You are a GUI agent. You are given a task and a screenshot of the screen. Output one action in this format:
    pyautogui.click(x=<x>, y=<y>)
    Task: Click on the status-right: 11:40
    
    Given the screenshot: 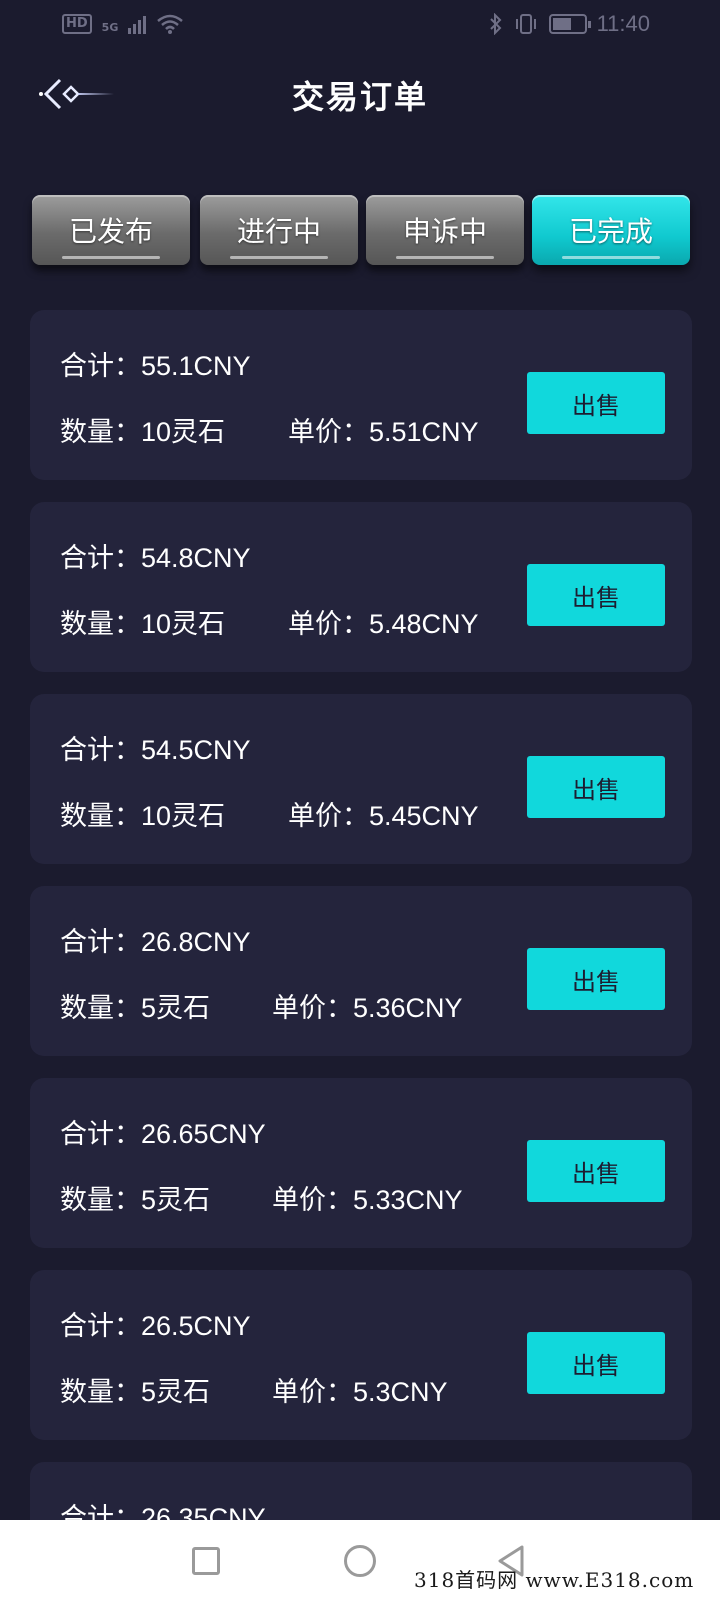 What is the action you would take?
    pyautogui.click(x=569, y=24)
    